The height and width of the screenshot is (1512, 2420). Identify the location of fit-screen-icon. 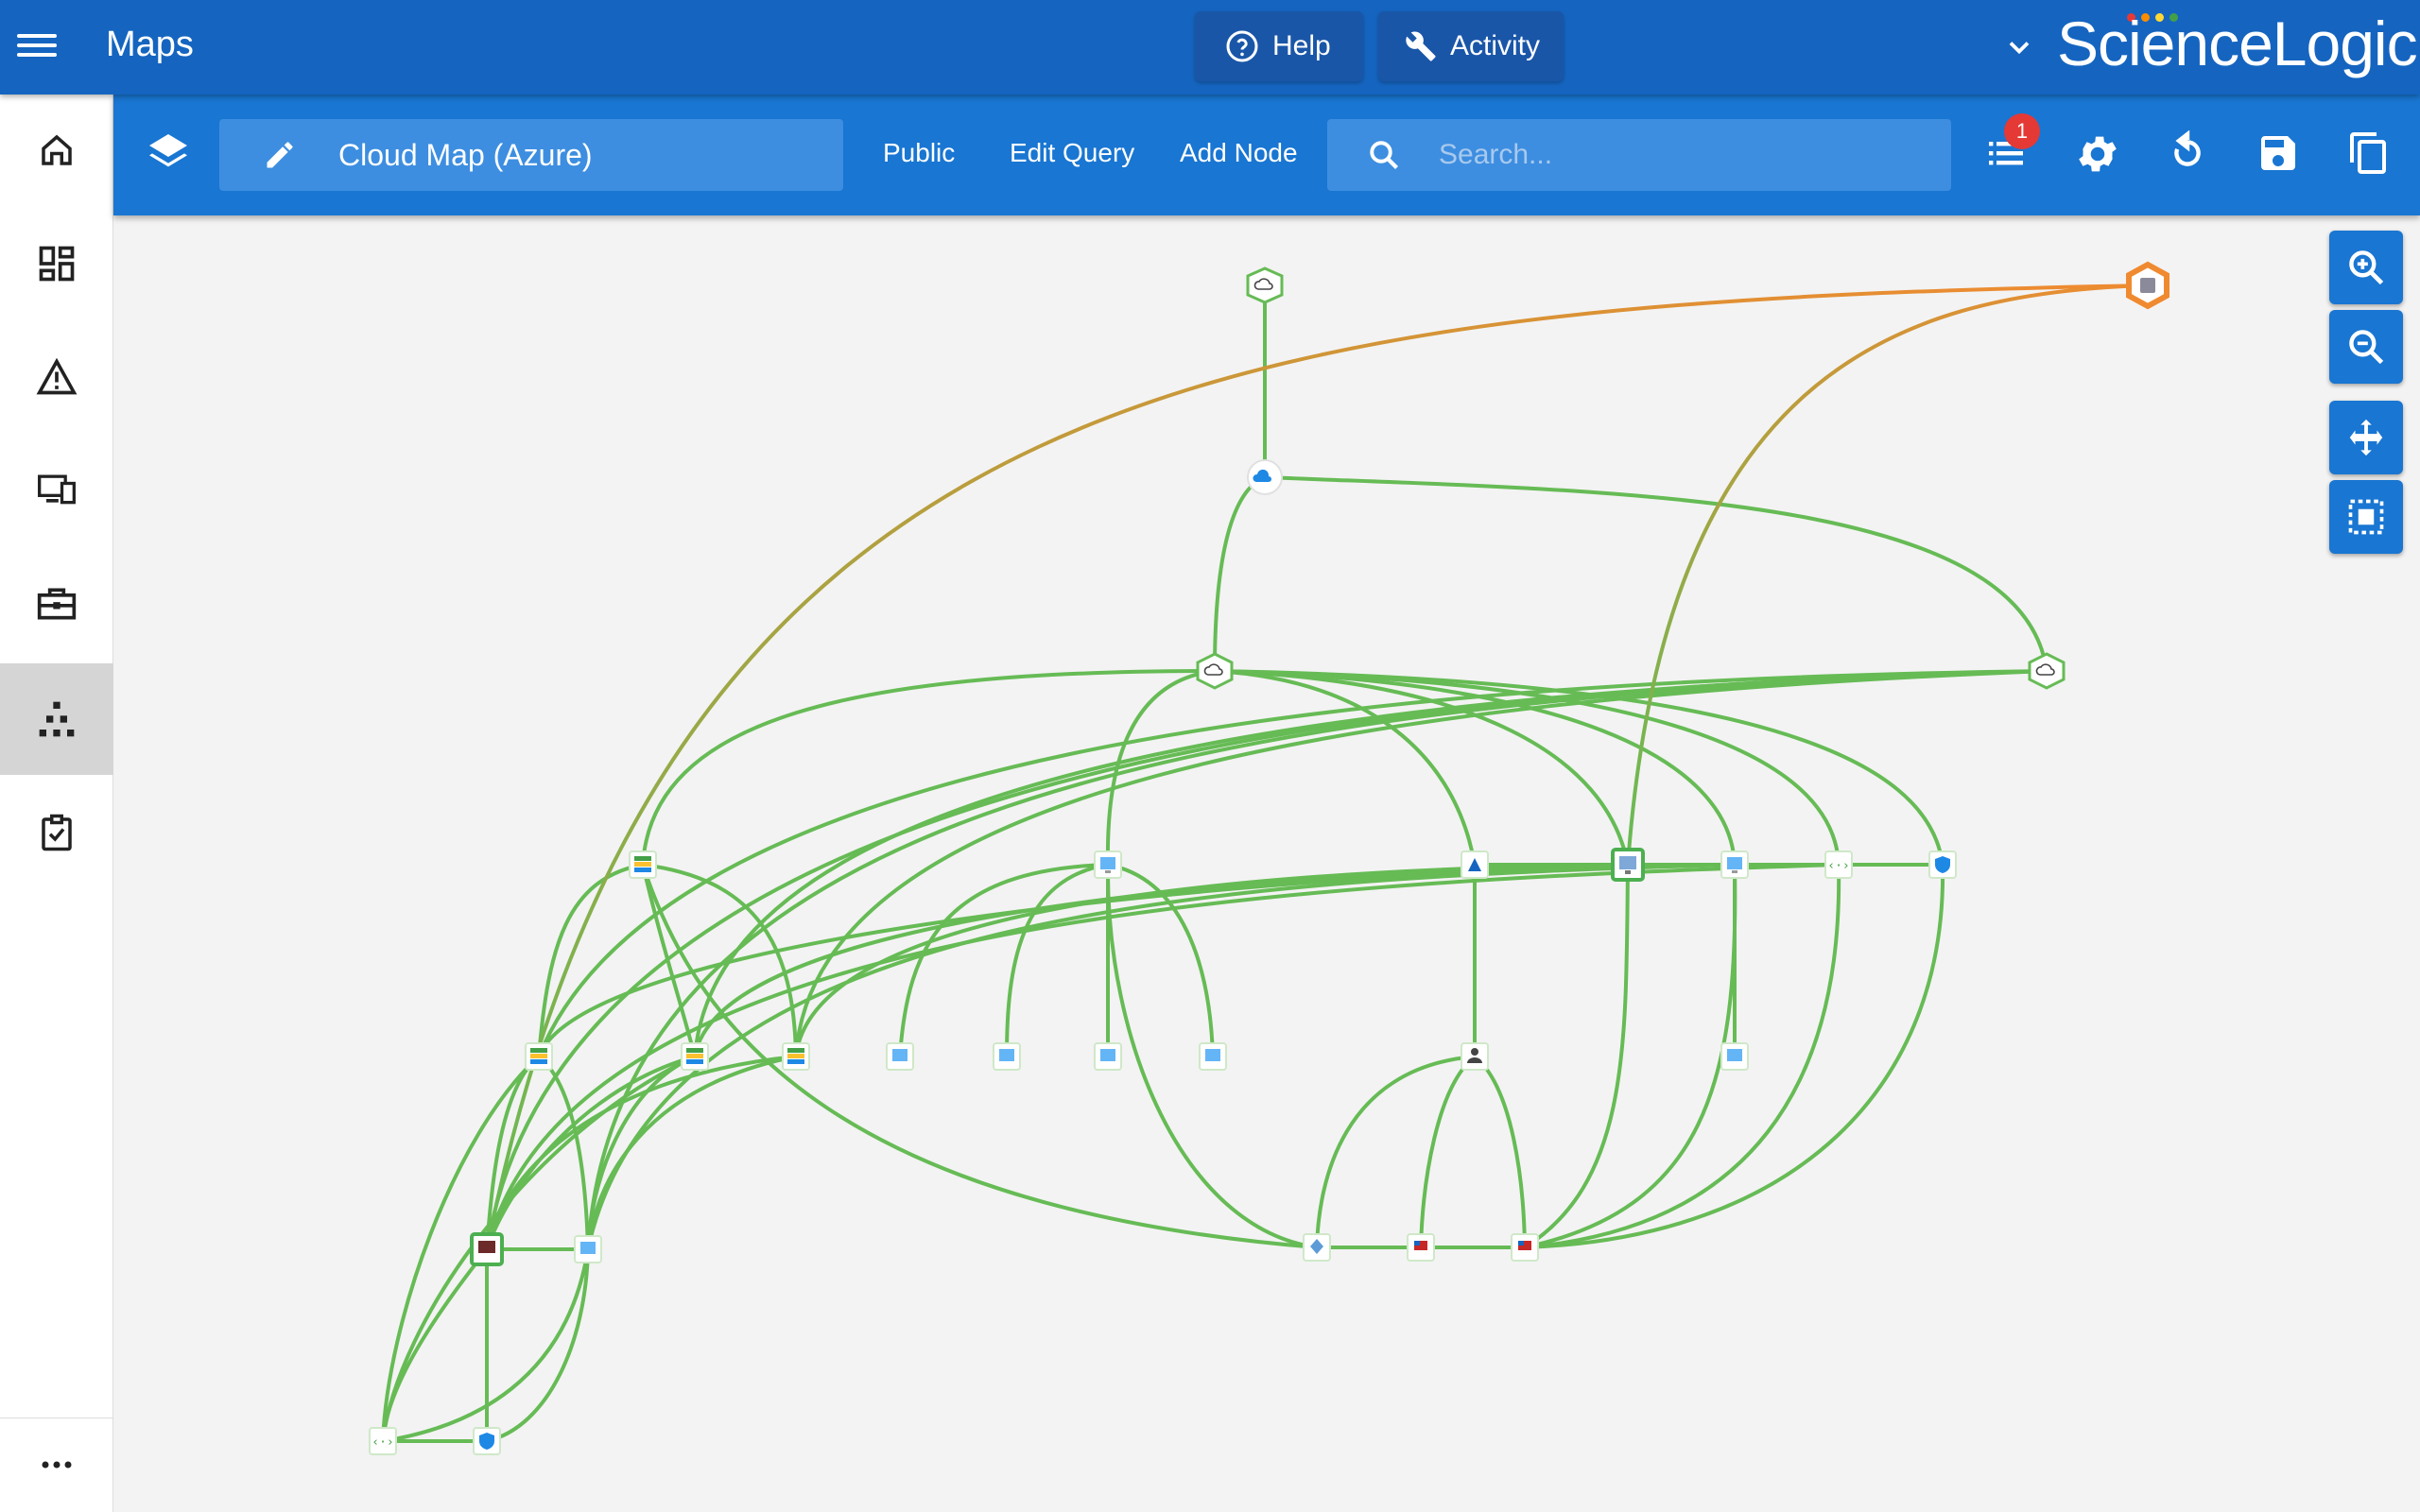
(2366, 517).